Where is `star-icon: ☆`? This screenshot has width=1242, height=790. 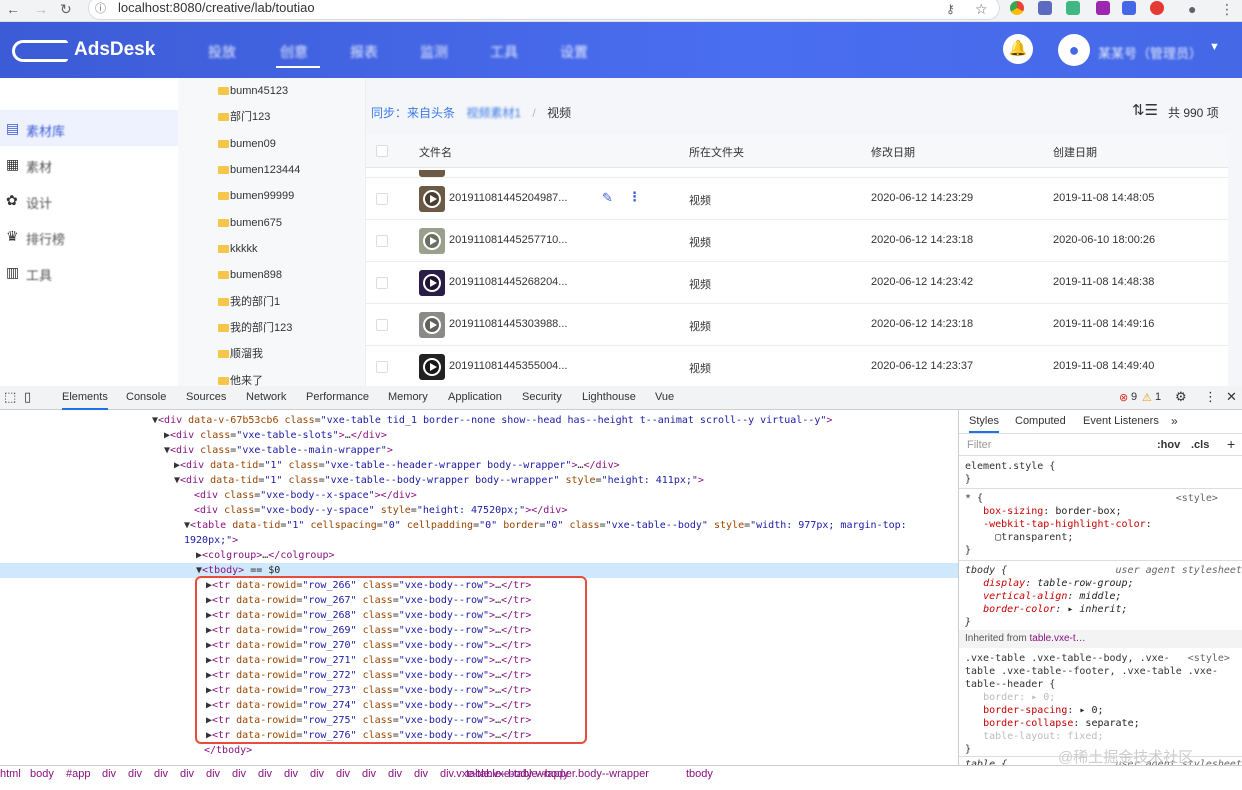 star-icon: ☆ is located at coordinates (981, 9).